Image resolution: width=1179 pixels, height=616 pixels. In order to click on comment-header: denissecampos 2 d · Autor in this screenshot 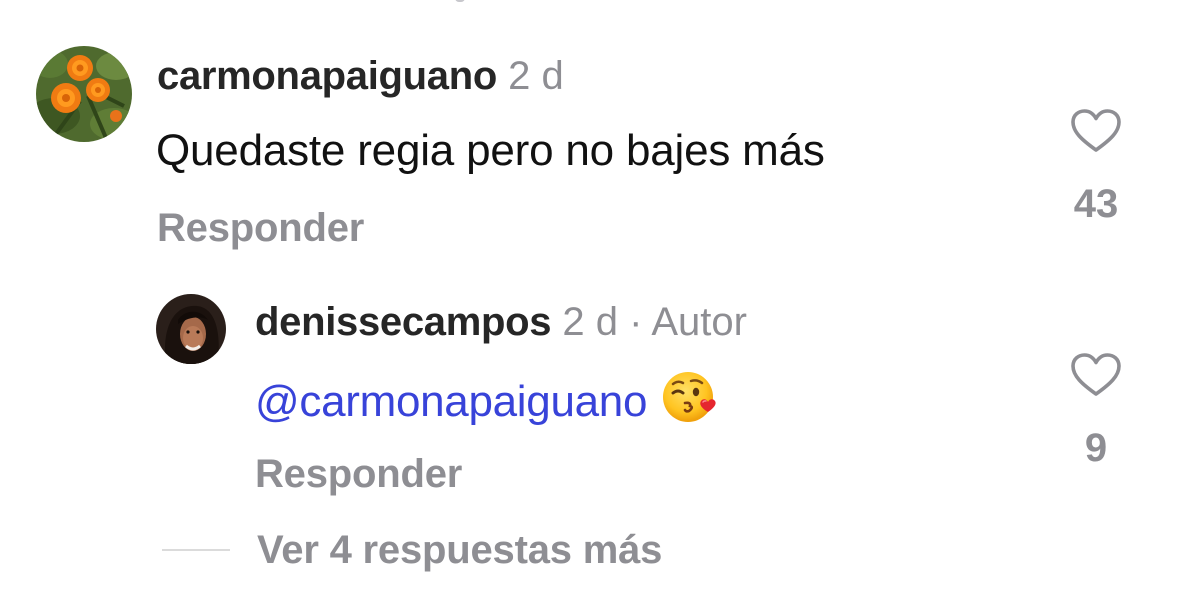, I will do `click(501, 322)`.